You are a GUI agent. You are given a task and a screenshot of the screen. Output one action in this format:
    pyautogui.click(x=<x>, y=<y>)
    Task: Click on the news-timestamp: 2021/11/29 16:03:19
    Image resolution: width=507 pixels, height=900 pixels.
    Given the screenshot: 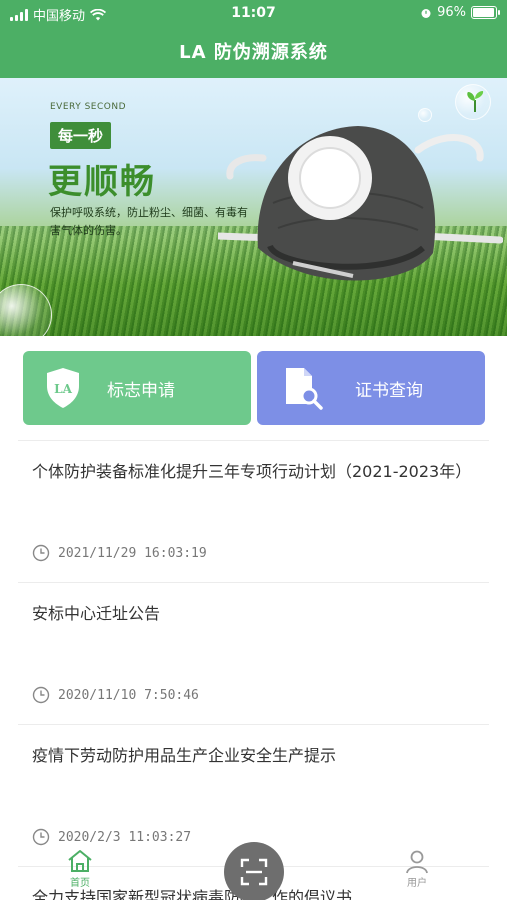 What is the action you would take?
    pyautogui.click(x=132, y=553)
    